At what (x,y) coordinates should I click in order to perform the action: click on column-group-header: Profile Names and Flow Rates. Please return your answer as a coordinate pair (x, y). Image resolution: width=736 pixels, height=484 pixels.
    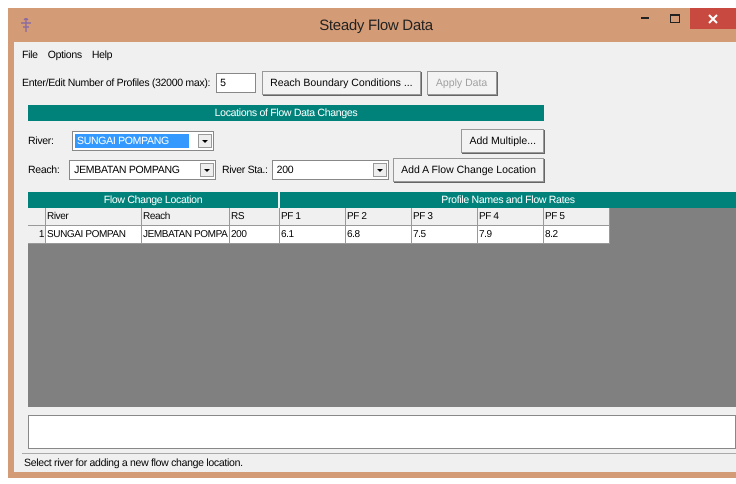
    Looking at the image, I should click on (508, 200).